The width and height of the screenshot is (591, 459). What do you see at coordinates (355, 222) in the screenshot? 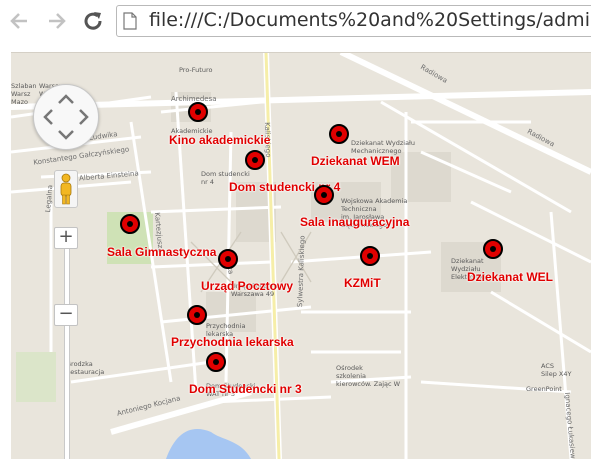
I see `marker-label-sala-inauguracyjna: Sala inauguracyjna` at bounding box center [355, 222].